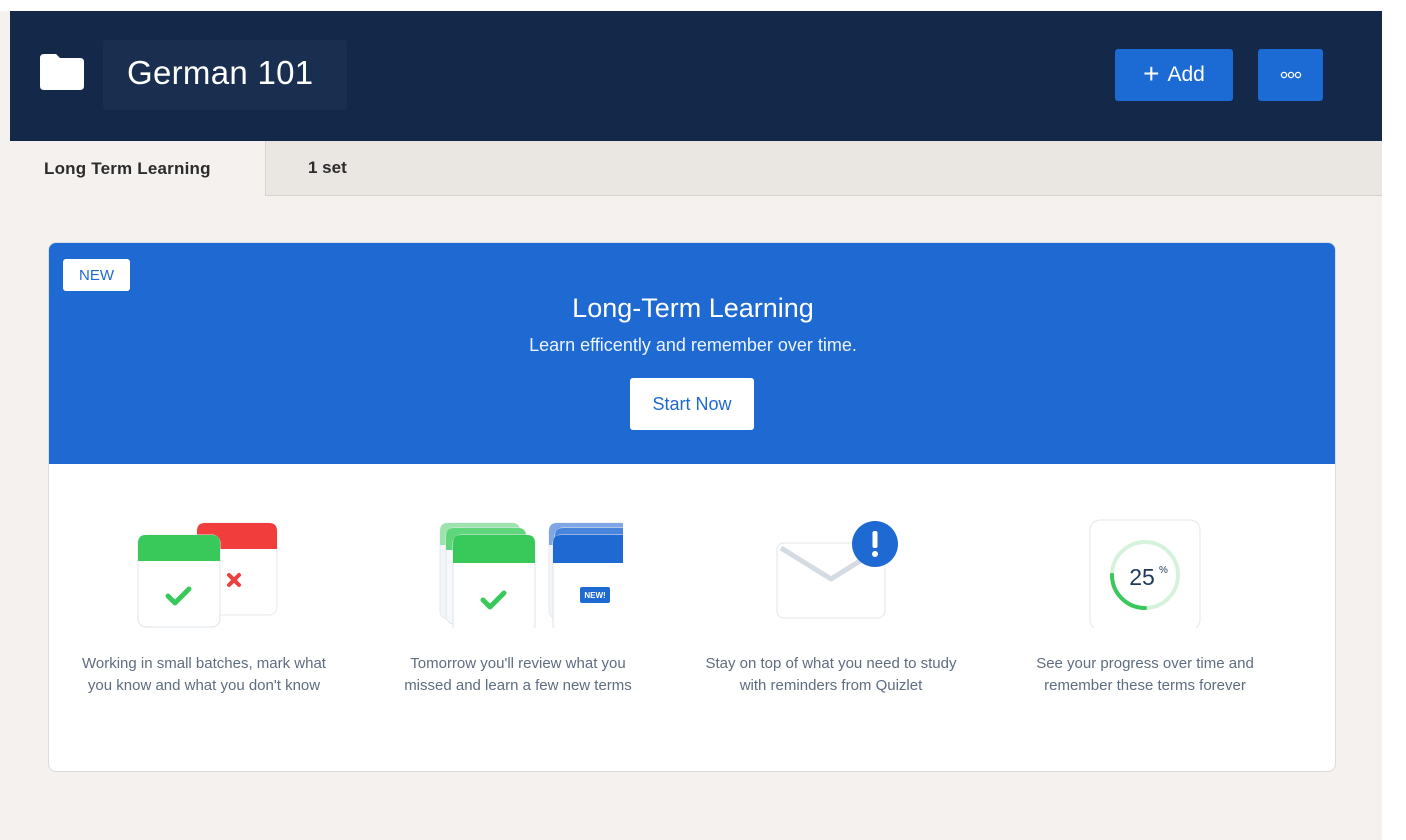  Describe the element at coordinates (696, 168) in the screenshot. I see `tab-bar: Long Term Learning 1 set` at that location.